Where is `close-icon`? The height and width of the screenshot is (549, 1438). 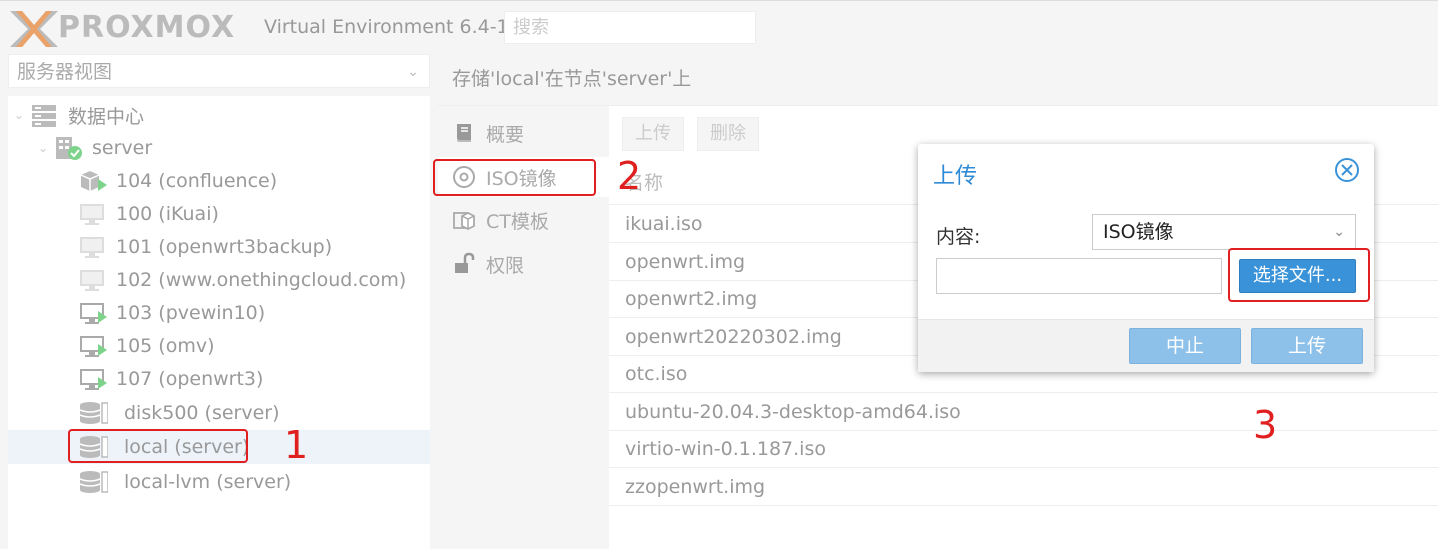
close-icon is located at coordinates (1347, 170).